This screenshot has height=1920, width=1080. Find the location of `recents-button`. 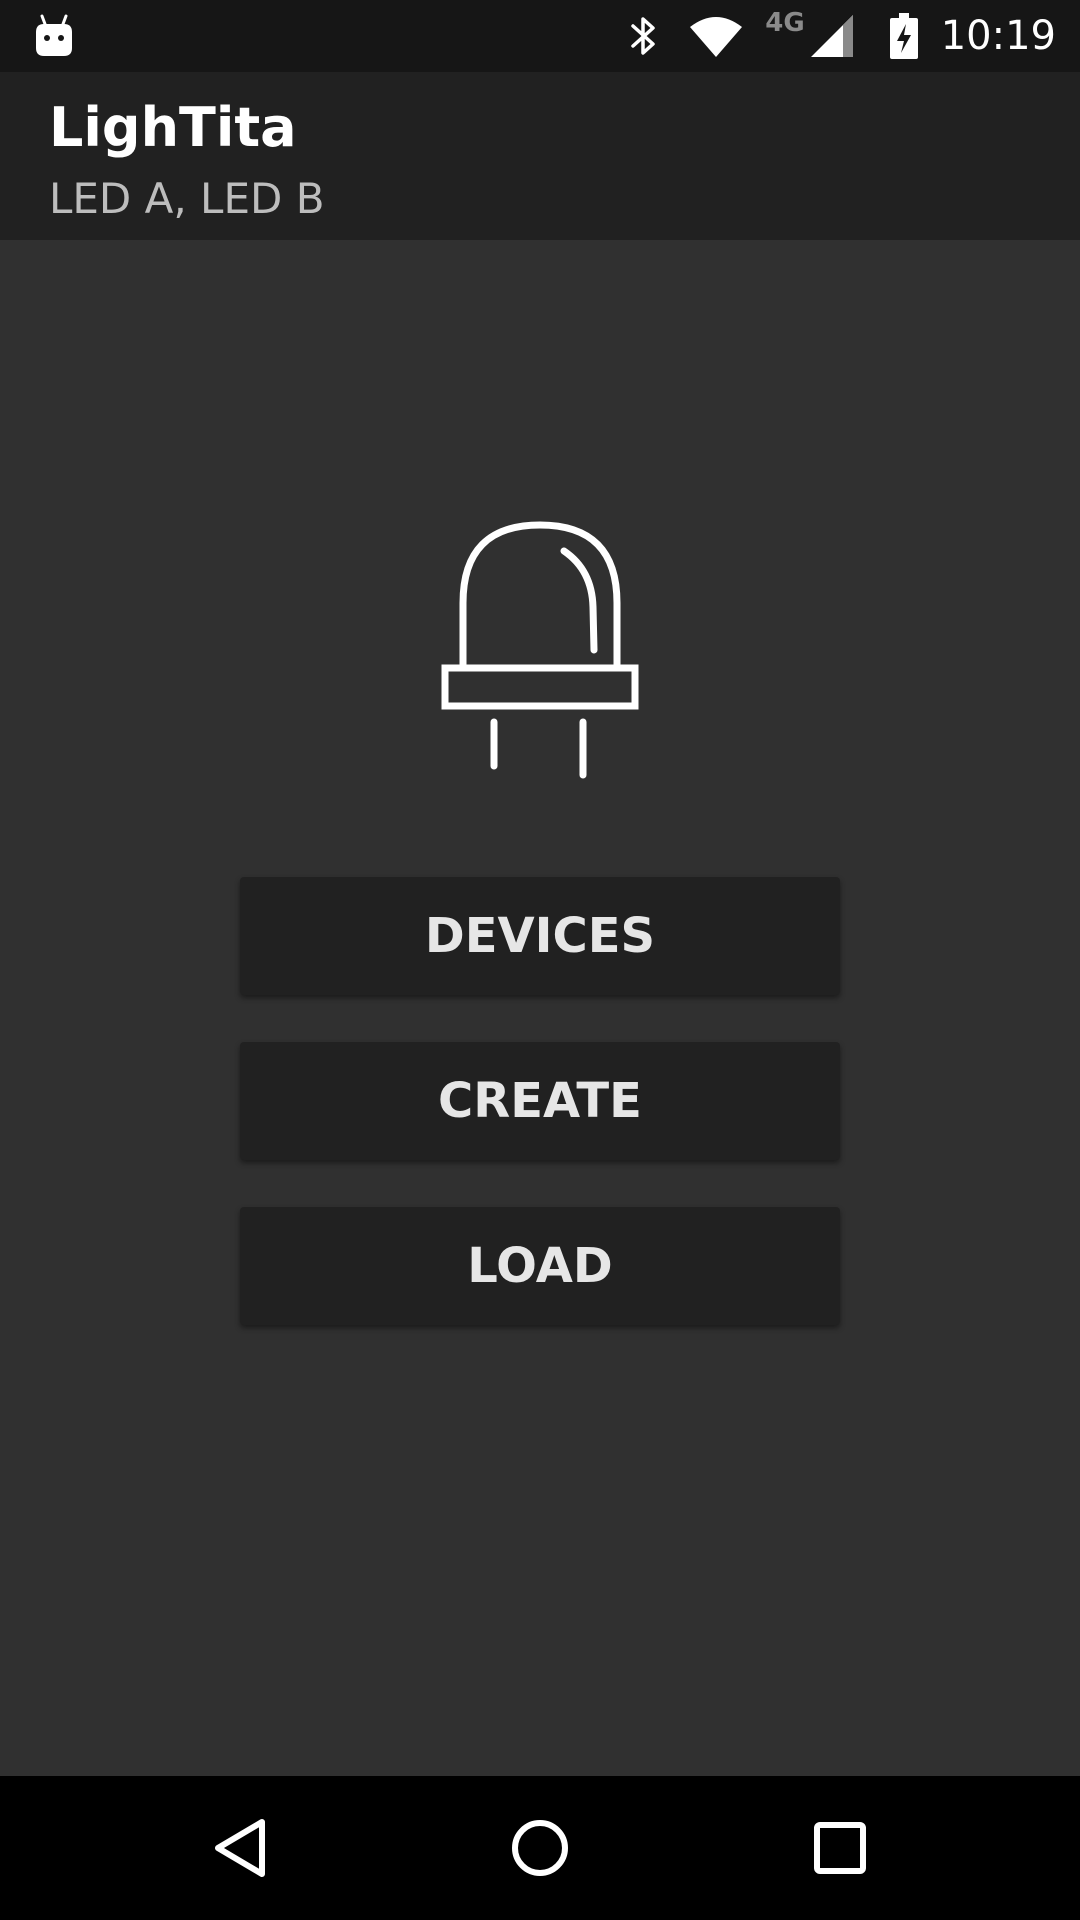

recents-button is located at coordinates (840, 1848).